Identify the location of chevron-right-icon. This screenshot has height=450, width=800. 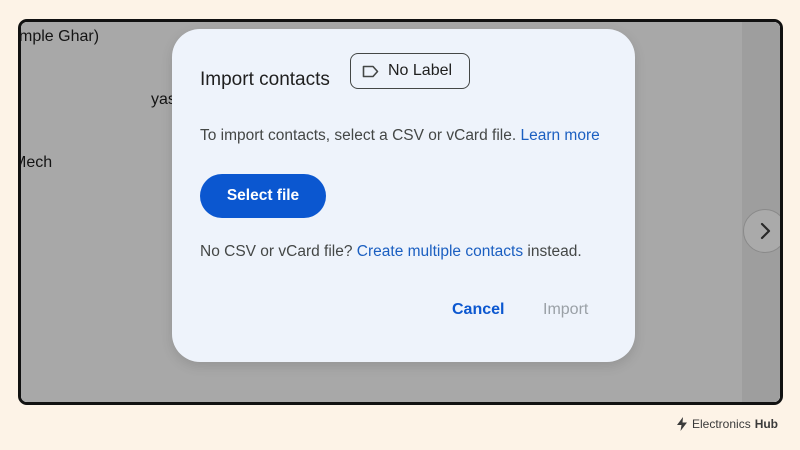
(765, 231).